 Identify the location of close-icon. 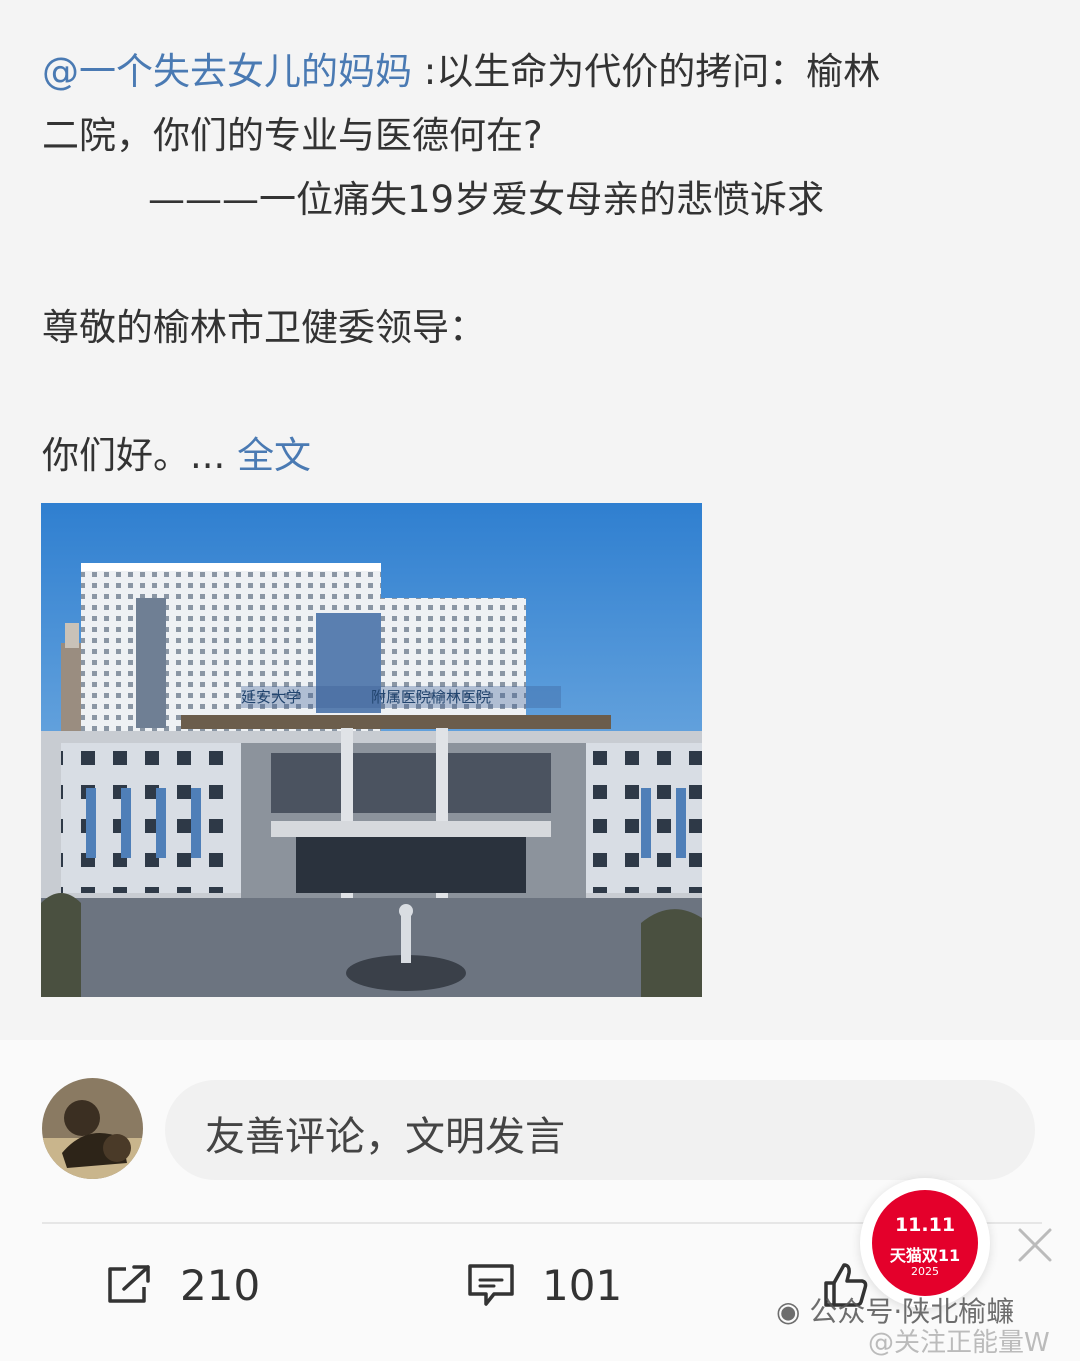
(1035, 1245).